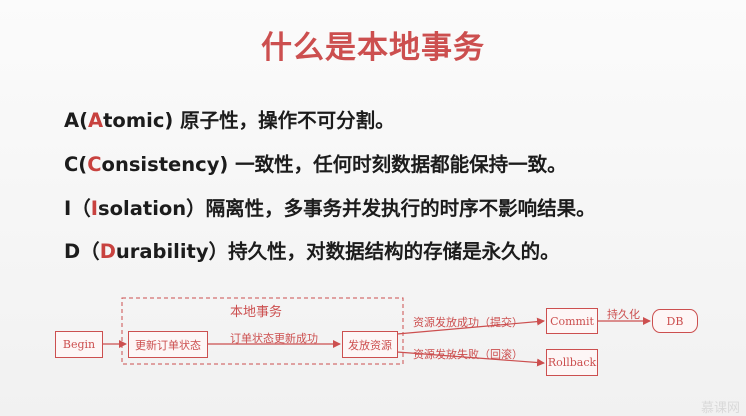 The height and width of the screenshot is (416, 746). What do you see at coordinates (274, 338) in the screenshot?
I see `edge-label-update-success: 订单状态更新成功` at bounding box center [274, 338].